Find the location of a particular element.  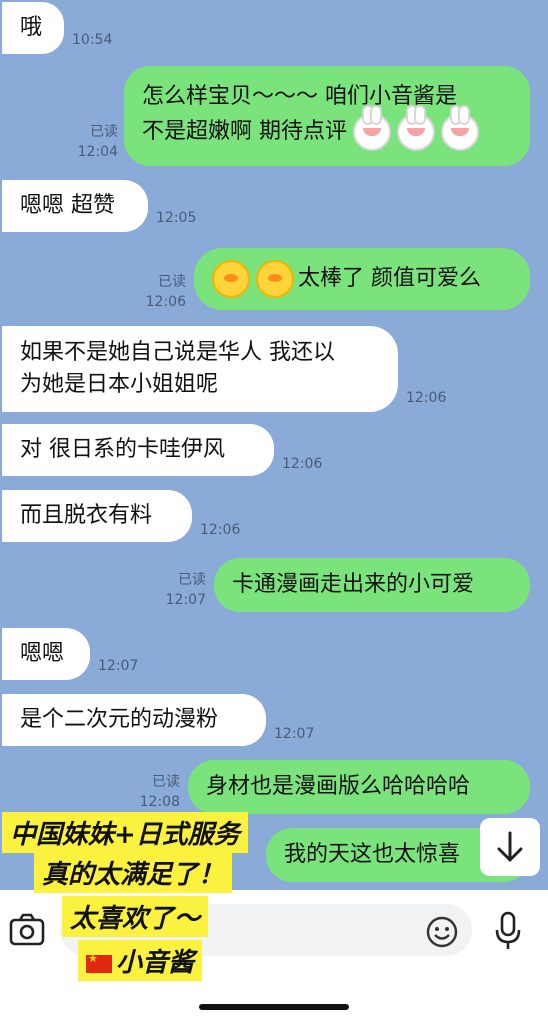

message-bubble-outgoing: 怎么样宝贝～～～ 咱们小音酱是 不是超嫩啊 期待点评 is located at coordinates (327, 116).